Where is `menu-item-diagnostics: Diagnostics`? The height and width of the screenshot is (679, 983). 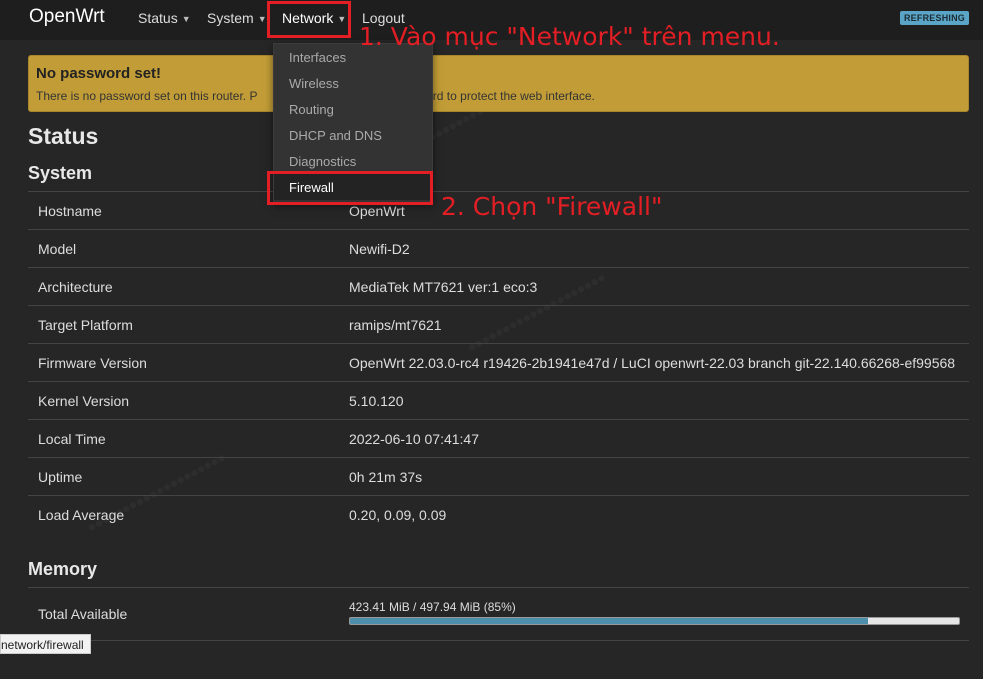
menu-item-diagnostics: Diagnostics is located at coordinates (322, 161).